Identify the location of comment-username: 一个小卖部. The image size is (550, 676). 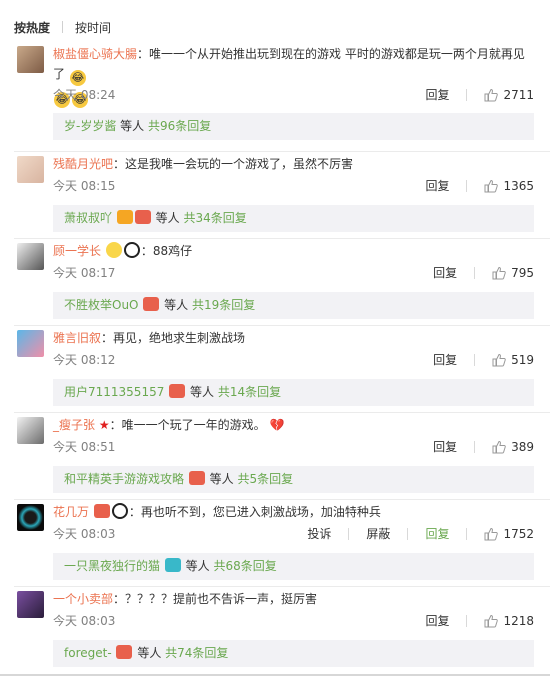
(83, 599).